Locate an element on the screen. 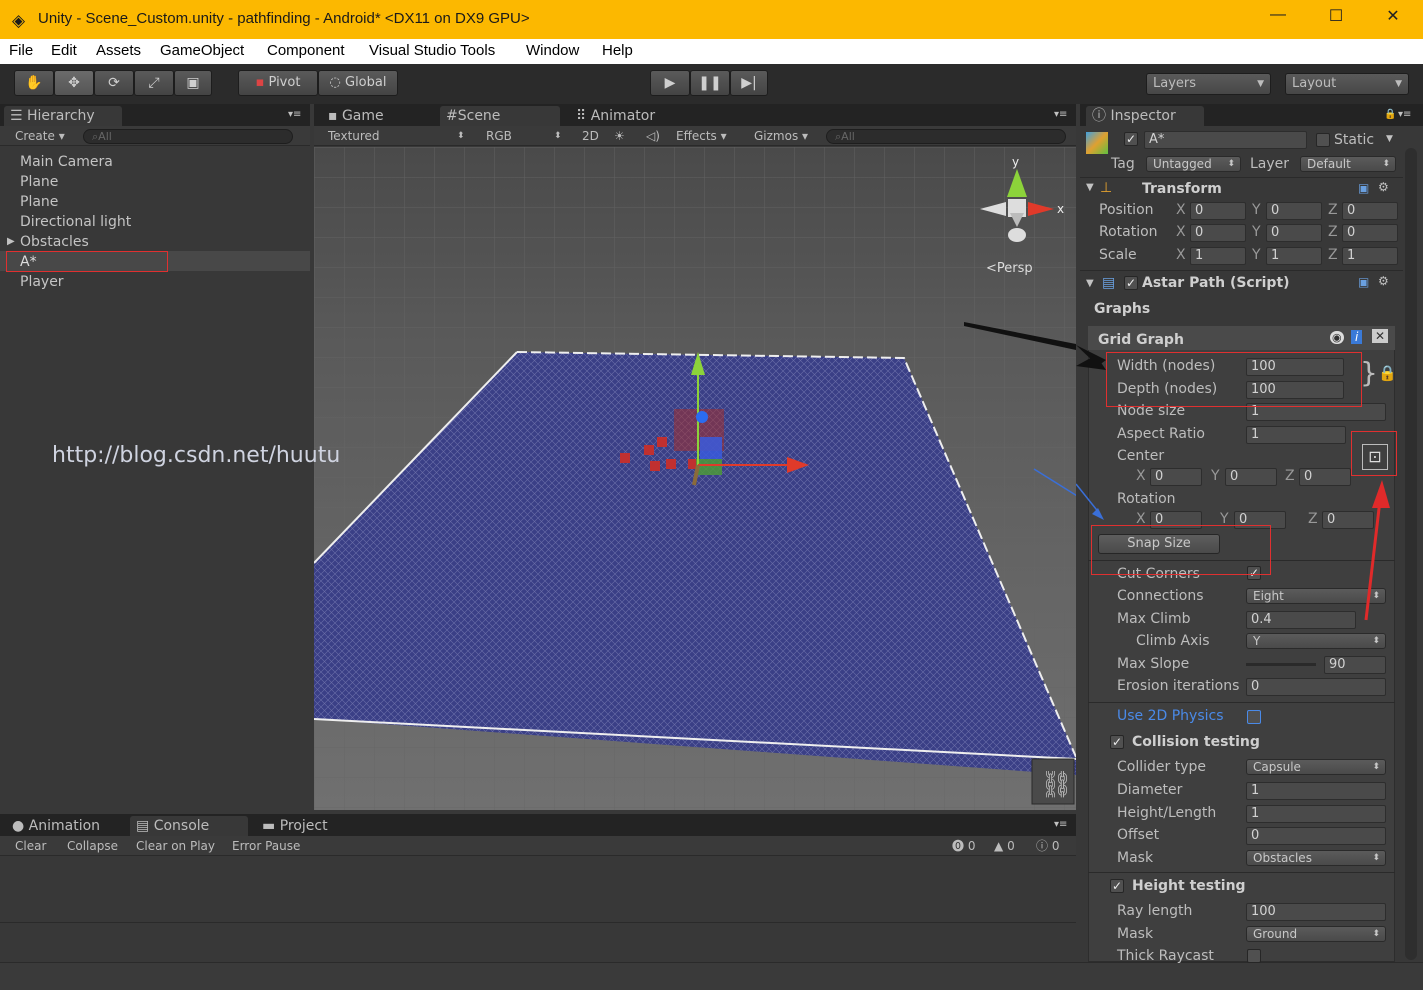  layers-dropdown: Layers ▼ is located at coordinates (1208, 84).